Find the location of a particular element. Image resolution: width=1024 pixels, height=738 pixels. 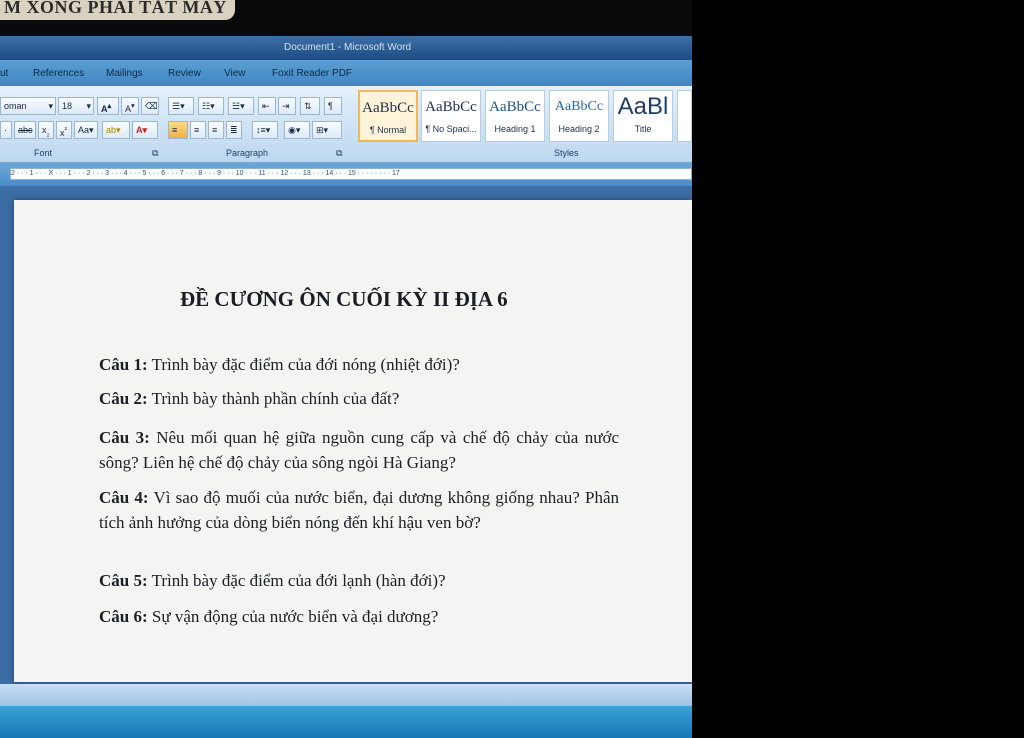

shading-button: ◉▾ is located at coordinates (297, 130).